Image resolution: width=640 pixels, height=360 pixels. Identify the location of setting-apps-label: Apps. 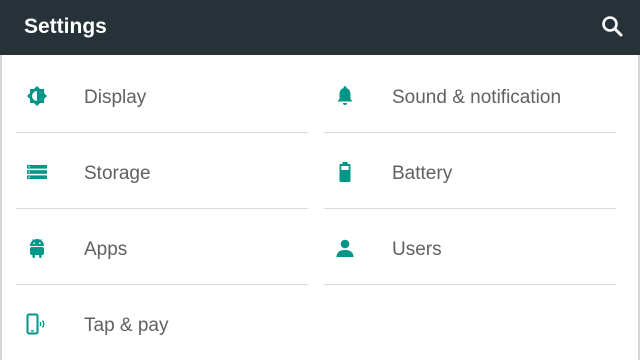
(106, 249).